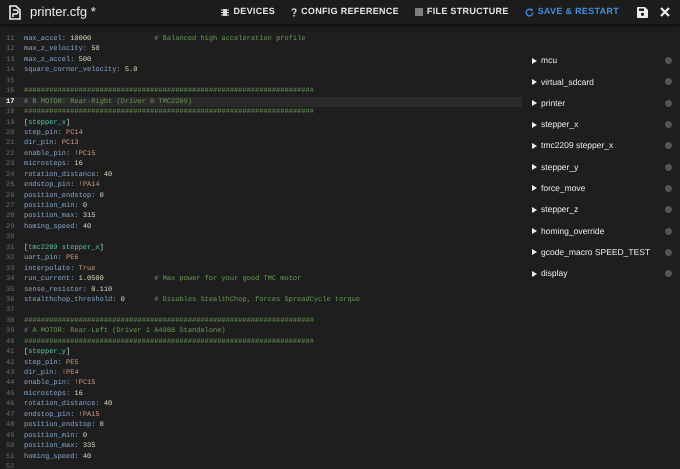 The width and height of the screenshot is (680, 469). Describe the element at coordinates (248, 12) in the screenshot. I see `devices-button: DEVICES` at that location.